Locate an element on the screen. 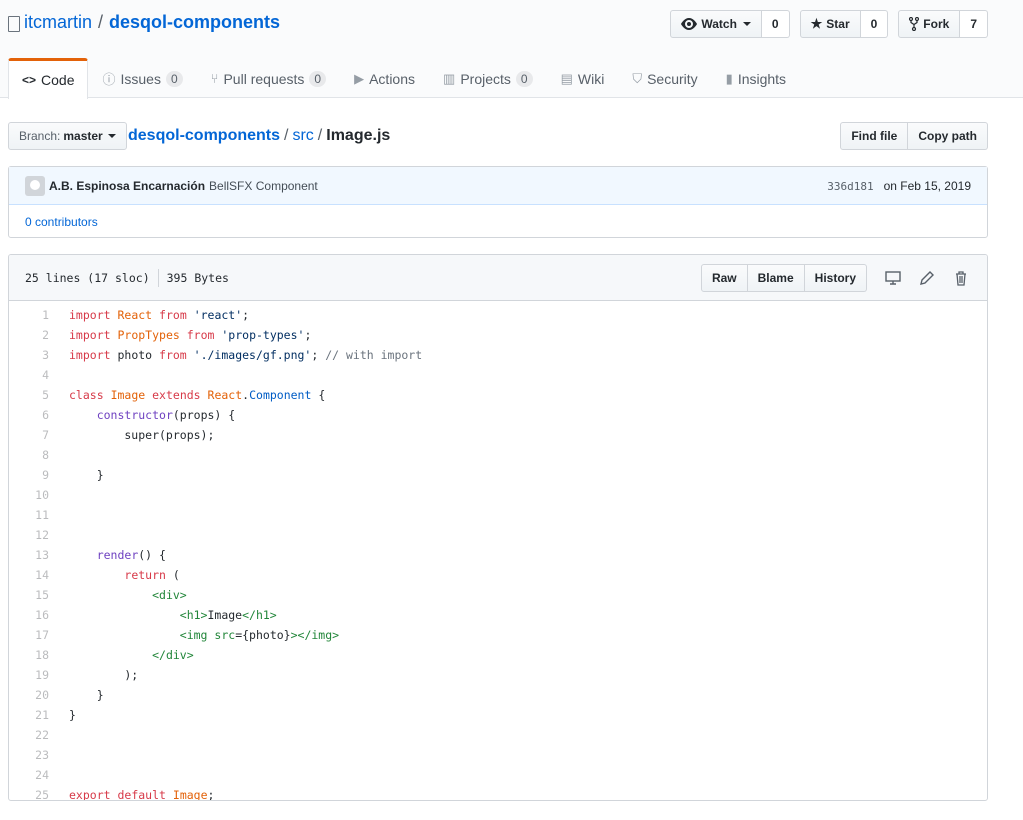 This screenshot has height=820, width=1023. tab-code: <> Code is located at coordinates (48, 78).